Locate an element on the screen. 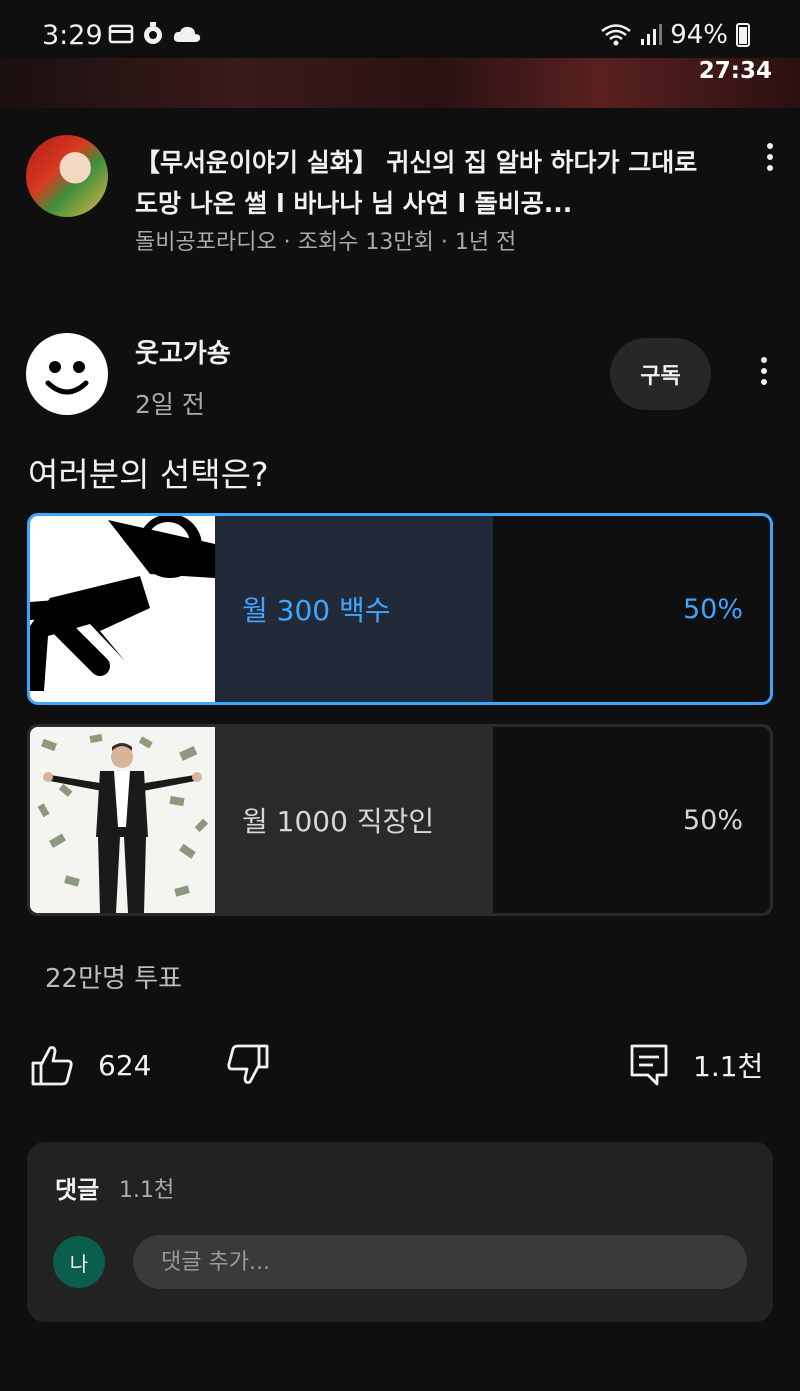 The width and height of the screenshot is (800, 1391). video-meta: 돌비공포라디오 · 조회수 13만회 · 1년 전 is located at coordinates (326, 242).